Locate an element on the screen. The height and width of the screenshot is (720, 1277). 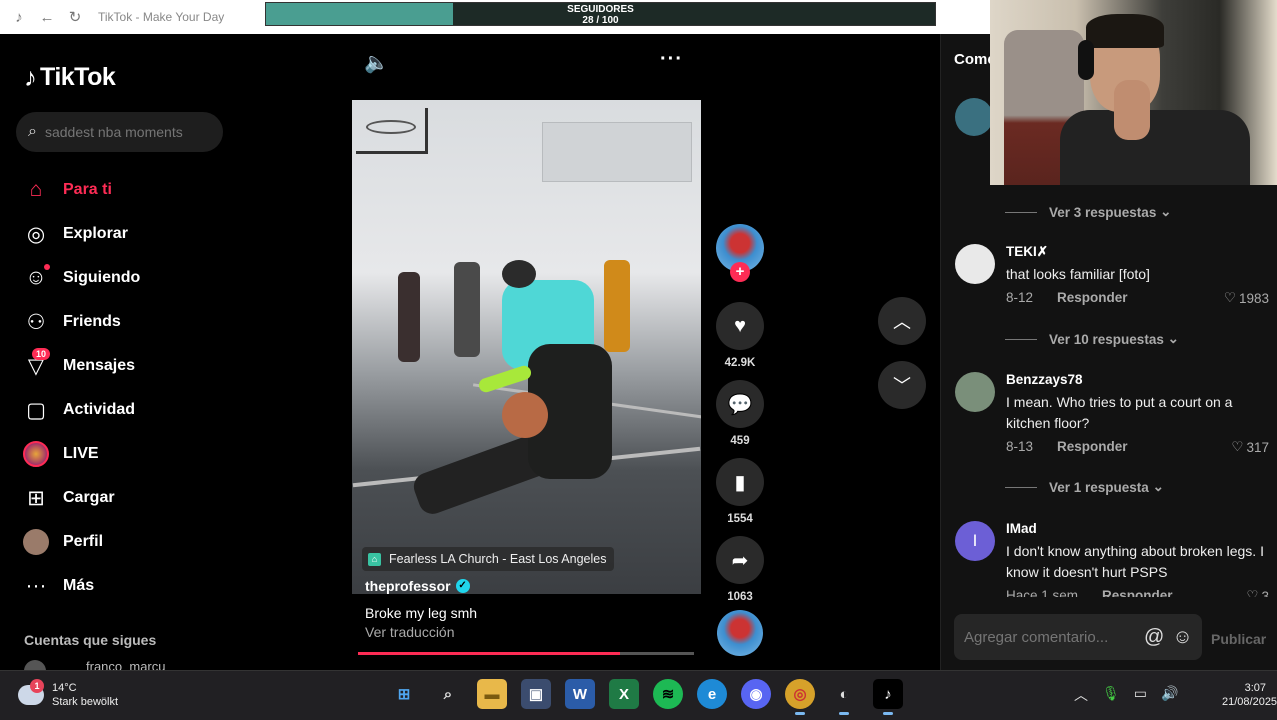
sidebar-item-explorar: ◎ Explorar is located at coordinates (81, 234).